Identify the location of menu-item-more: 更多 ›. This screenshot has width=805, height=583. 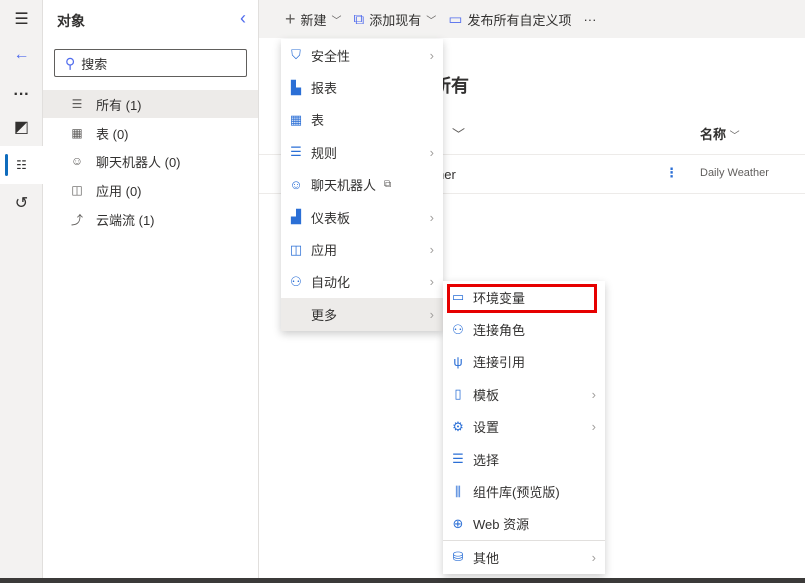
(362, 314).